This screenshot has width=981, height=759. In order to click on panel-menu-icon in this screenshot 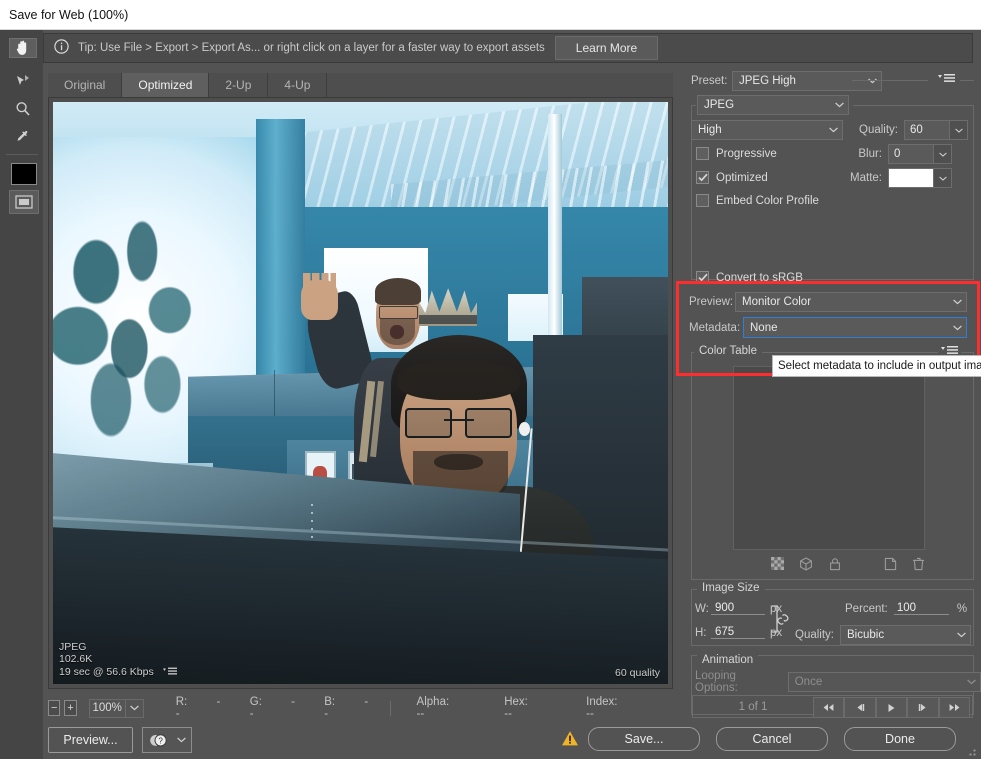, I will do `click(170, 673)`.